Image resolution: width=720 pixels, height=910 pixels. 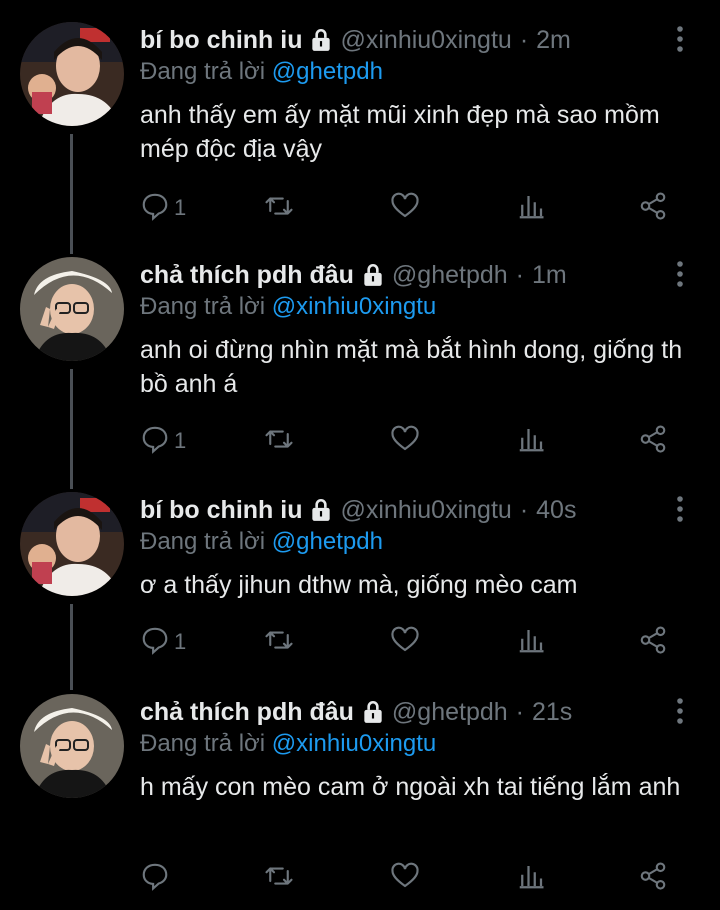 What do you see at coordinates (552, 712) in the screenshot?
I see `timestamp: 21s` at bounding box center [552, 712].